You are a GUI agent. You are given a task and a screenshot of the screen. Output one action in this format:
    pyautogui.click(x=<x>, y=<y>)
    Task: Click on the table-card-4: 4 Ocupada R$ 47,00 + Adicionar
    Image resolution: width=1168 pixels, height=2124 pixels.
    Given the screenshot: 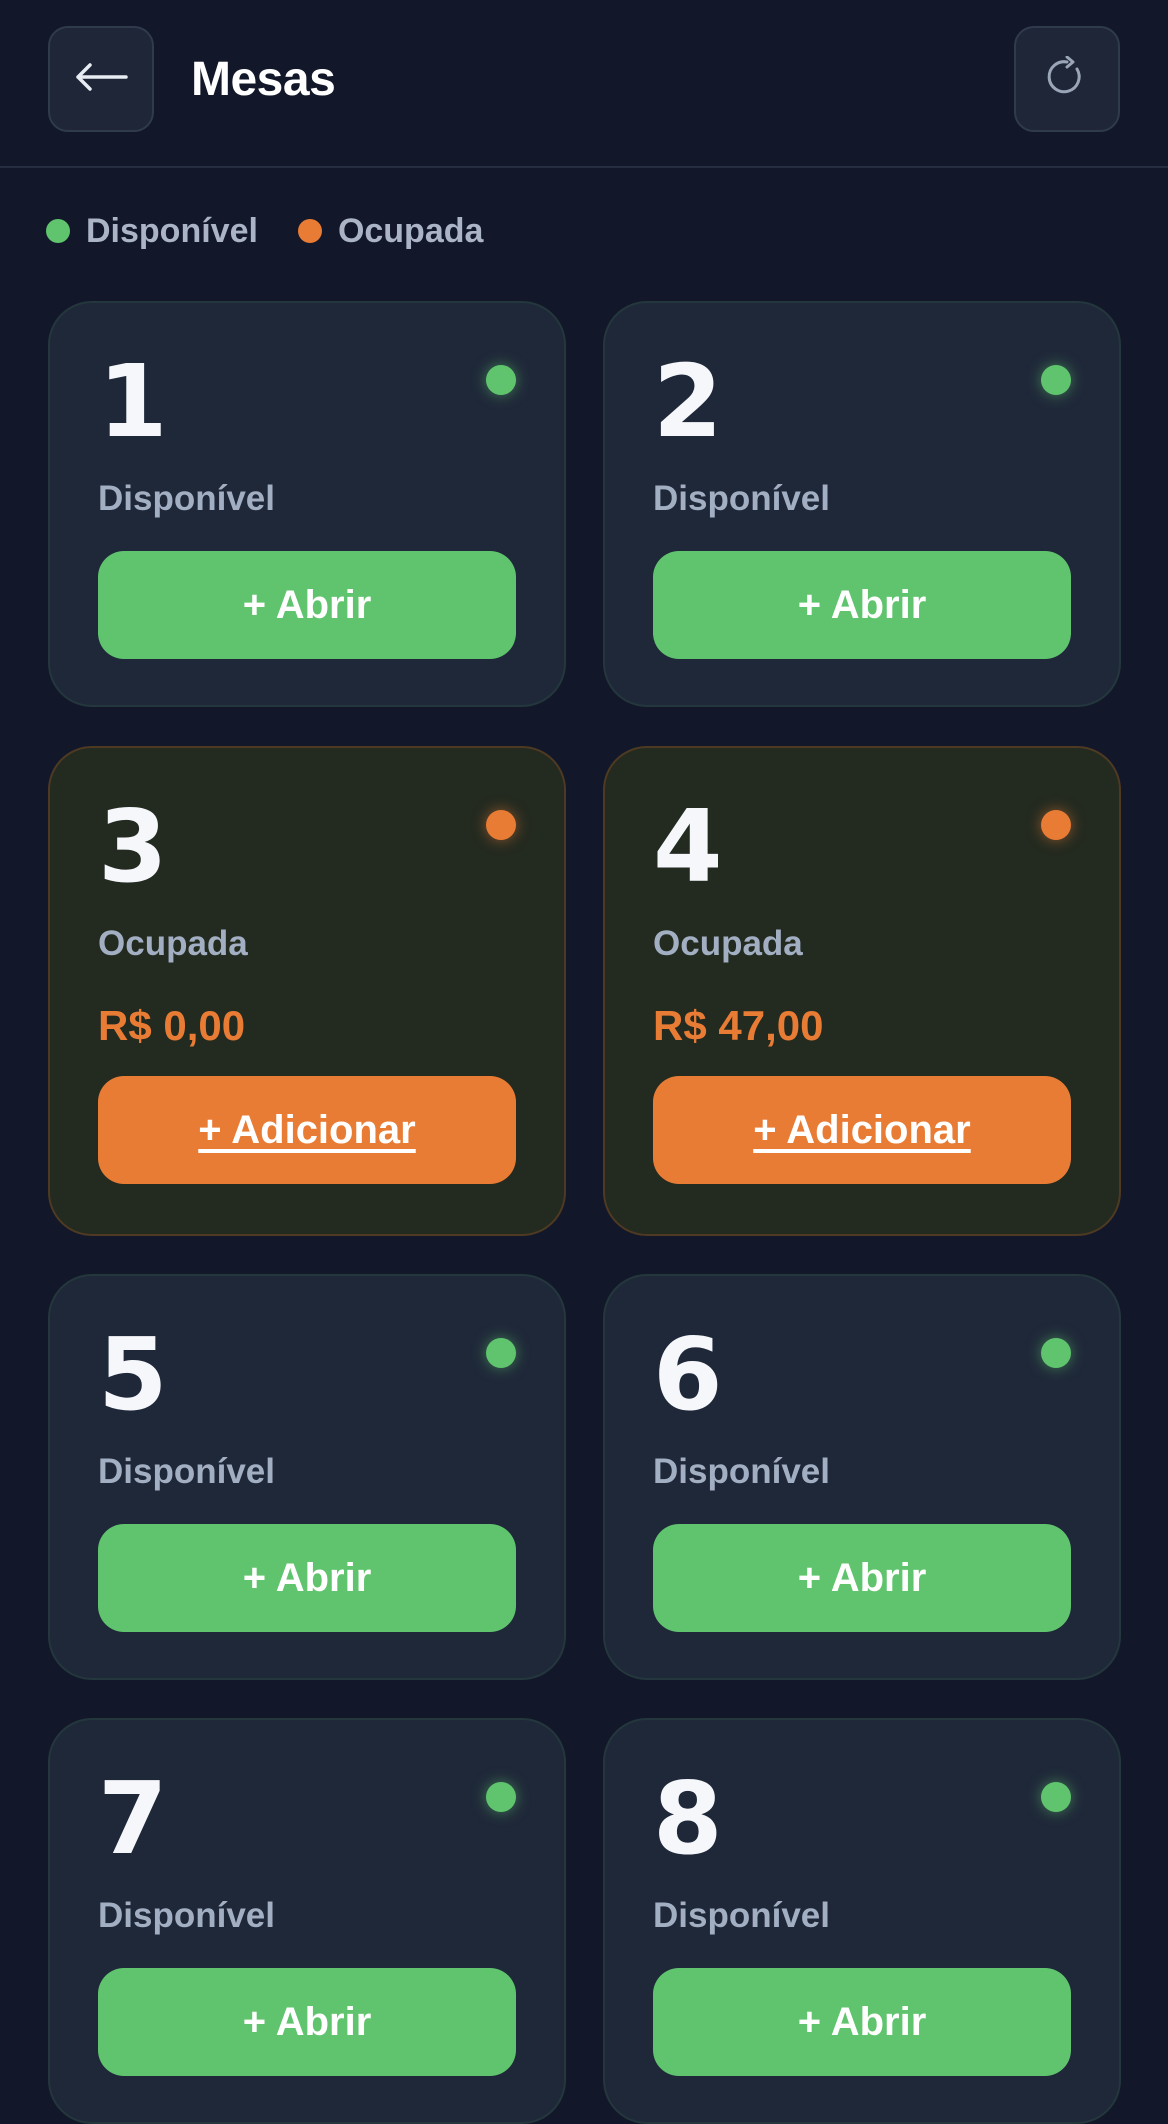 What is the action you would take?
    pyautogui.click(x=862, y=991)
    